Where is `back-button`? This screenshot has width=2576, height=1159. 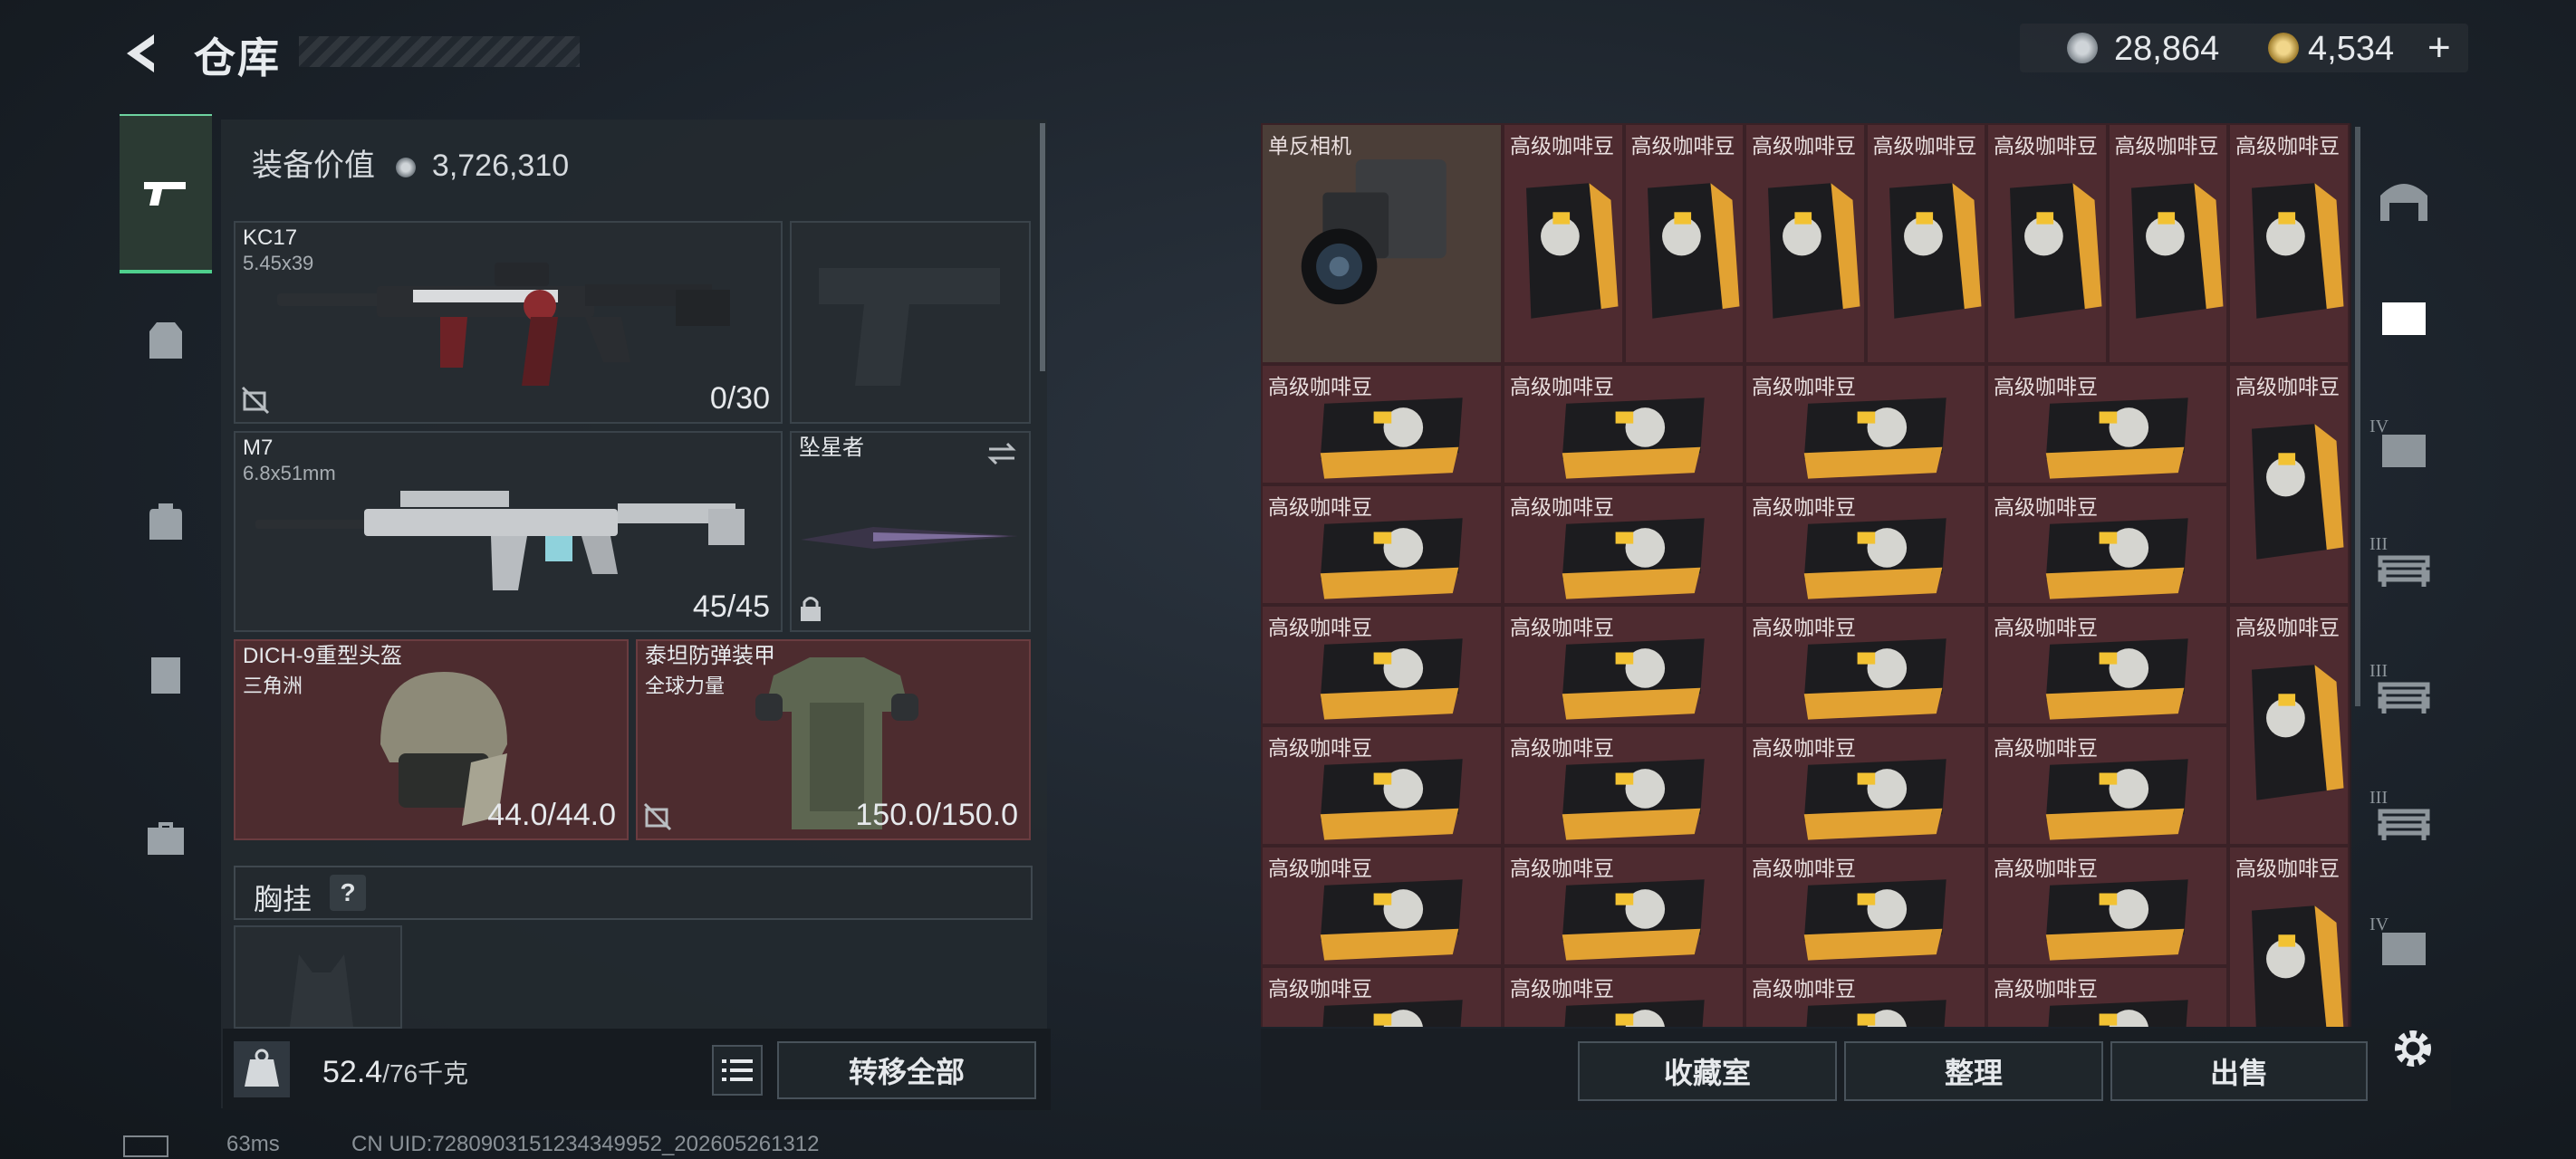
back-button is located at coordinates (142, 54).